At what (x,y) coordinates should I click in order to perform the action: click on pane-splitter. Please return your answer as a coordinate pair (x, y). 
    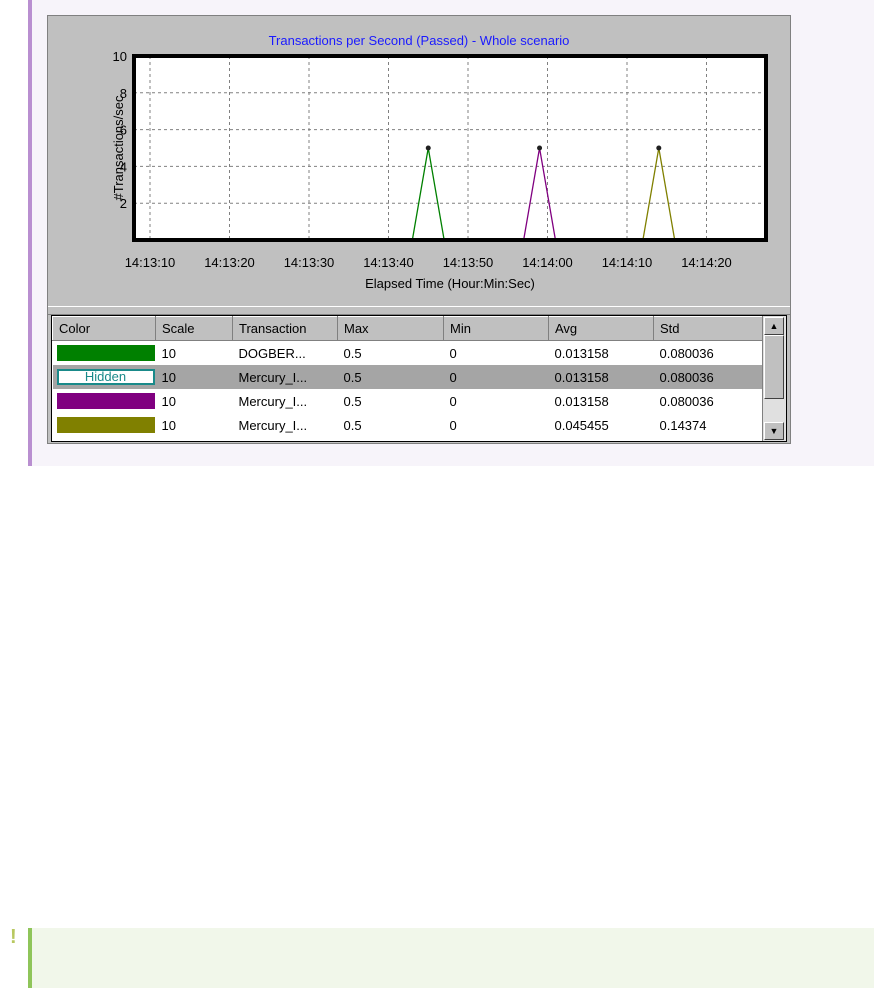
    Looking at the image, I should click on (419, 310).